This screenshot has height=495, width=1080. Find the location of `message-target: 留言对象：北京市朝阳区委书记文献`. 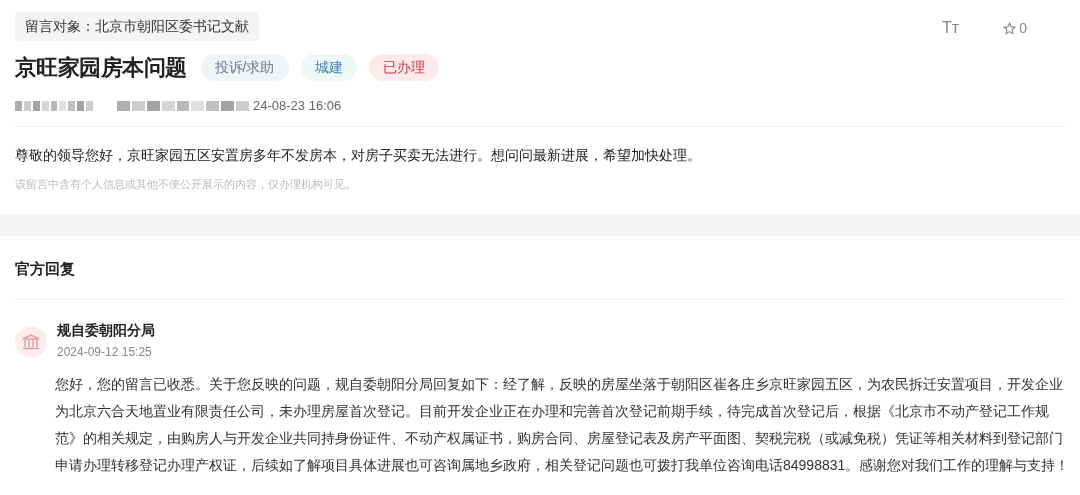

message-target: 留言对象：北京市朝阳区委书记文献 is located at coordinates (137, 26).